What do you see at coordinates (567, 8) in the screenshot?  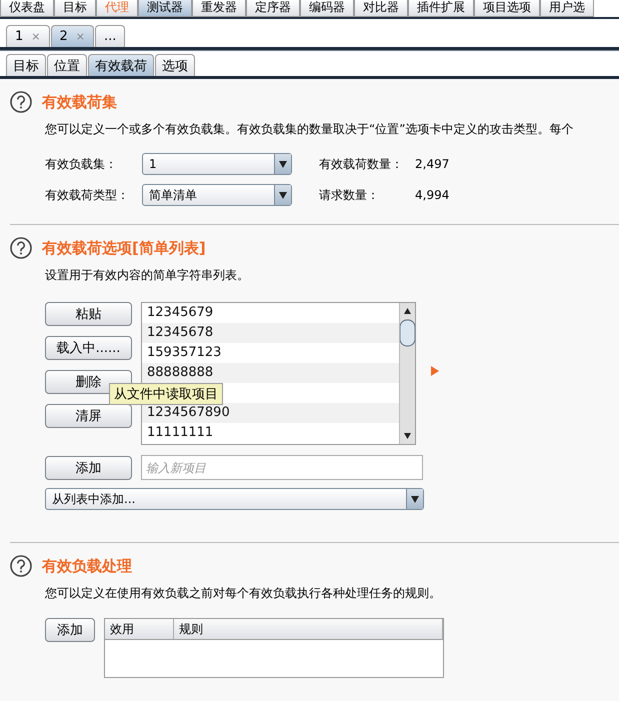 I see `module-tab: 用户选` at bounding box center [567, 8].